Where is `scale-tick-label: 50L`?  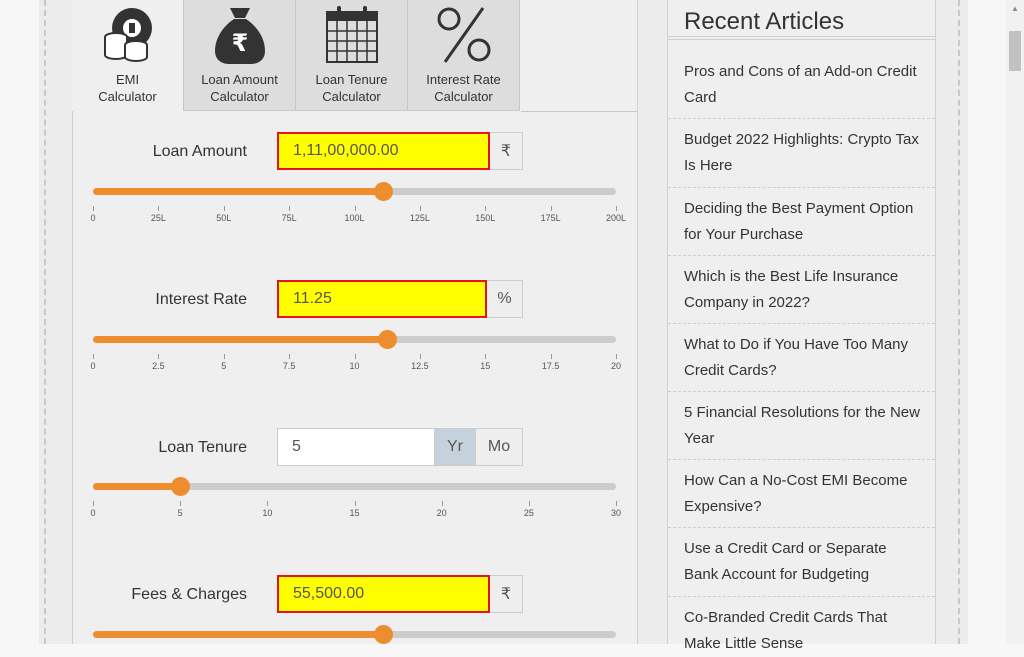 scale-tick-label: 50L is located at coordinates (224, 218).